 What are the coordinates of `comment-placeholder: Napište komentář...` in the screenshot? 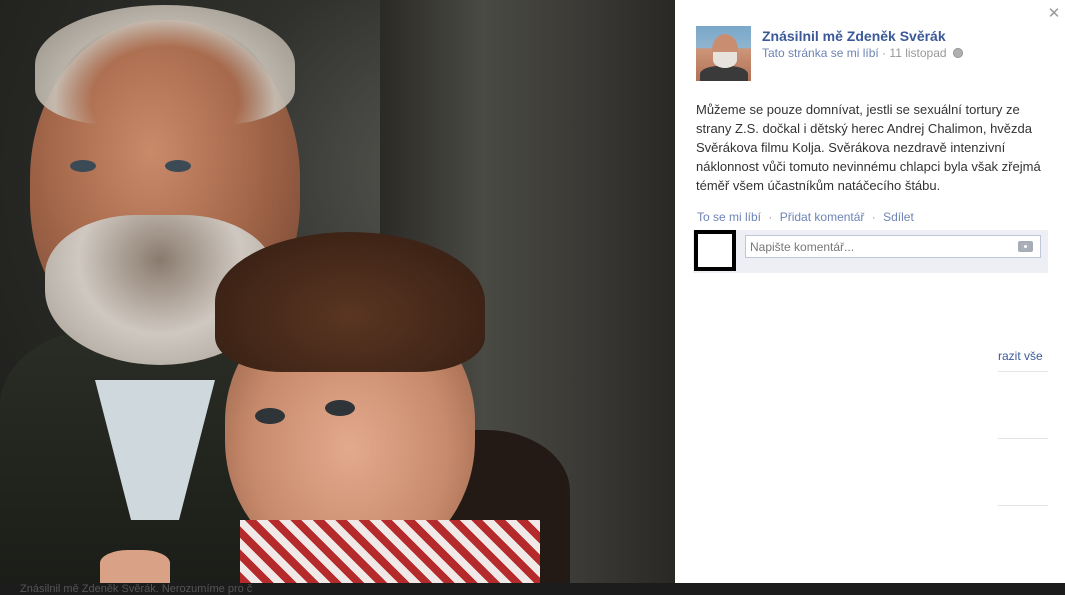 It's located at (802, 247).